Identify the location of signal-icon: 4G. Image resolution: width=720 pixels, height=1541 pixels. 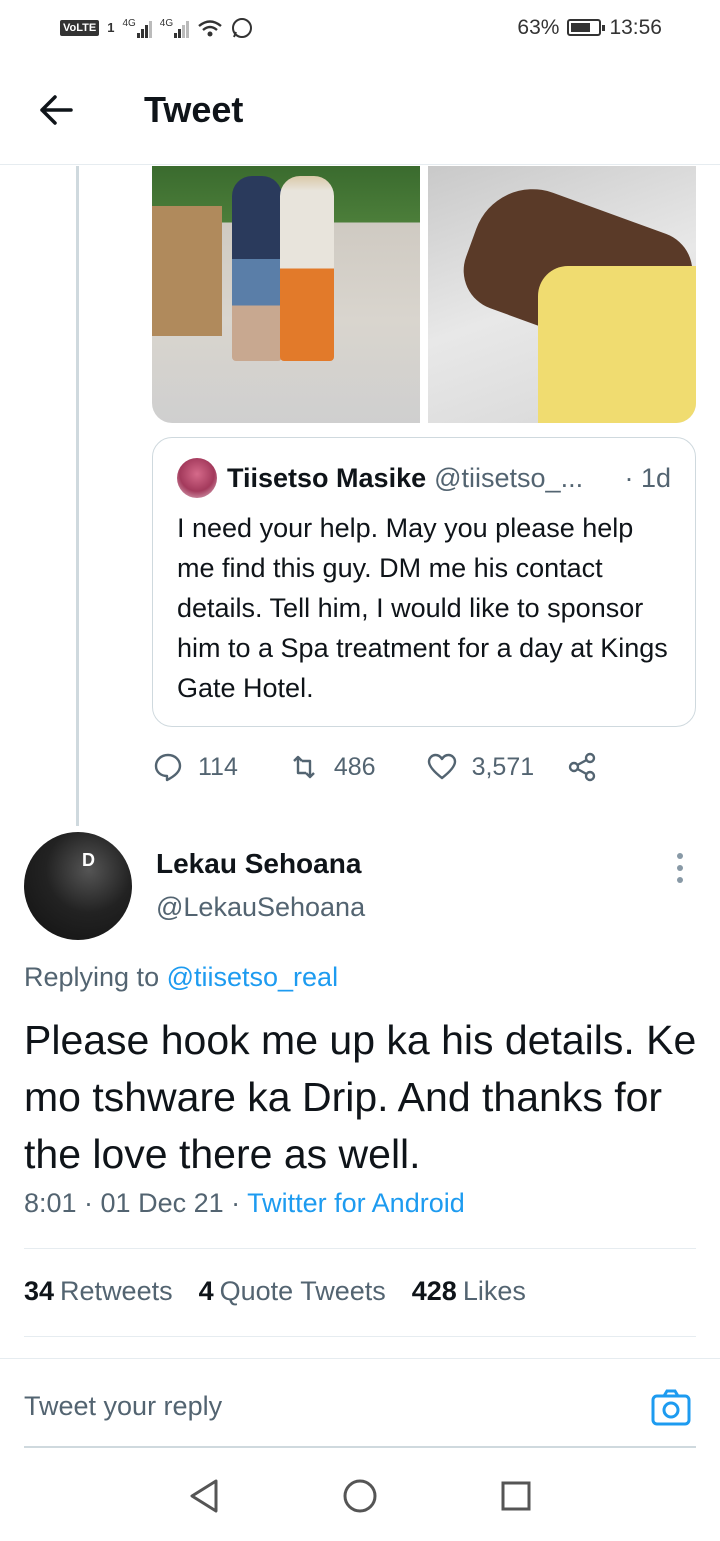
(137, 27).